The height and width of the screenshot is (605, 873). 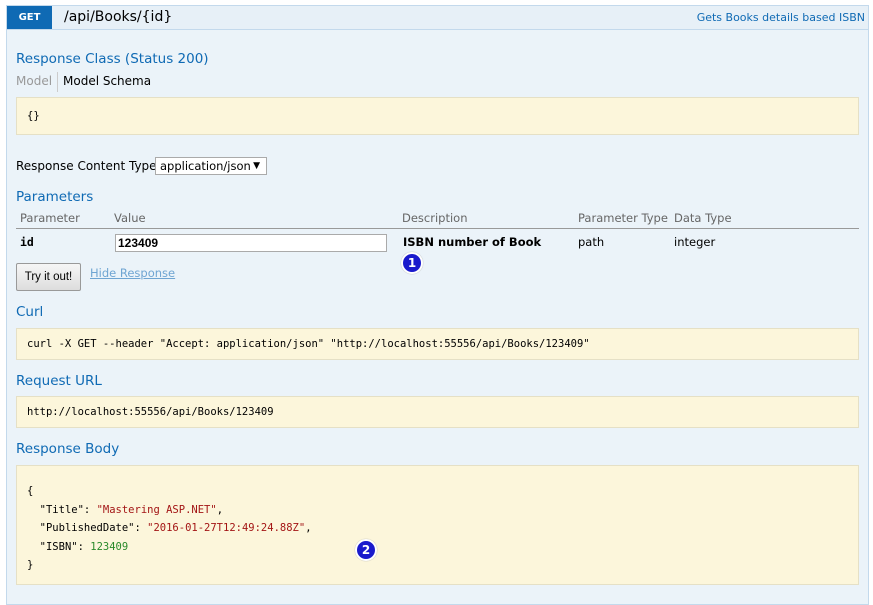 I want to click on json-field: "ISBN": 123409, so click(x=84, y=546).